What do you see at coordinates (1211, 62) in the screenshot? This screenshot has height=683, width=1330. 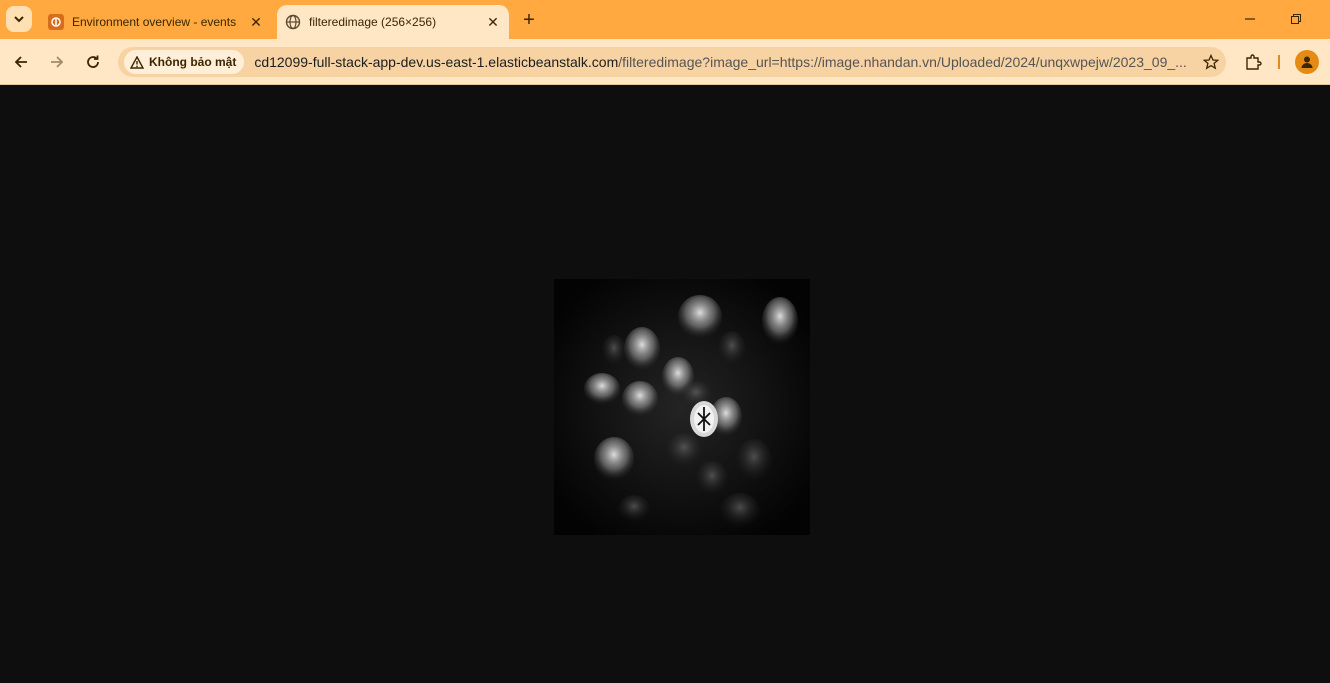 I see `bookmark-star-icon` at bounding box center [1211, 62].